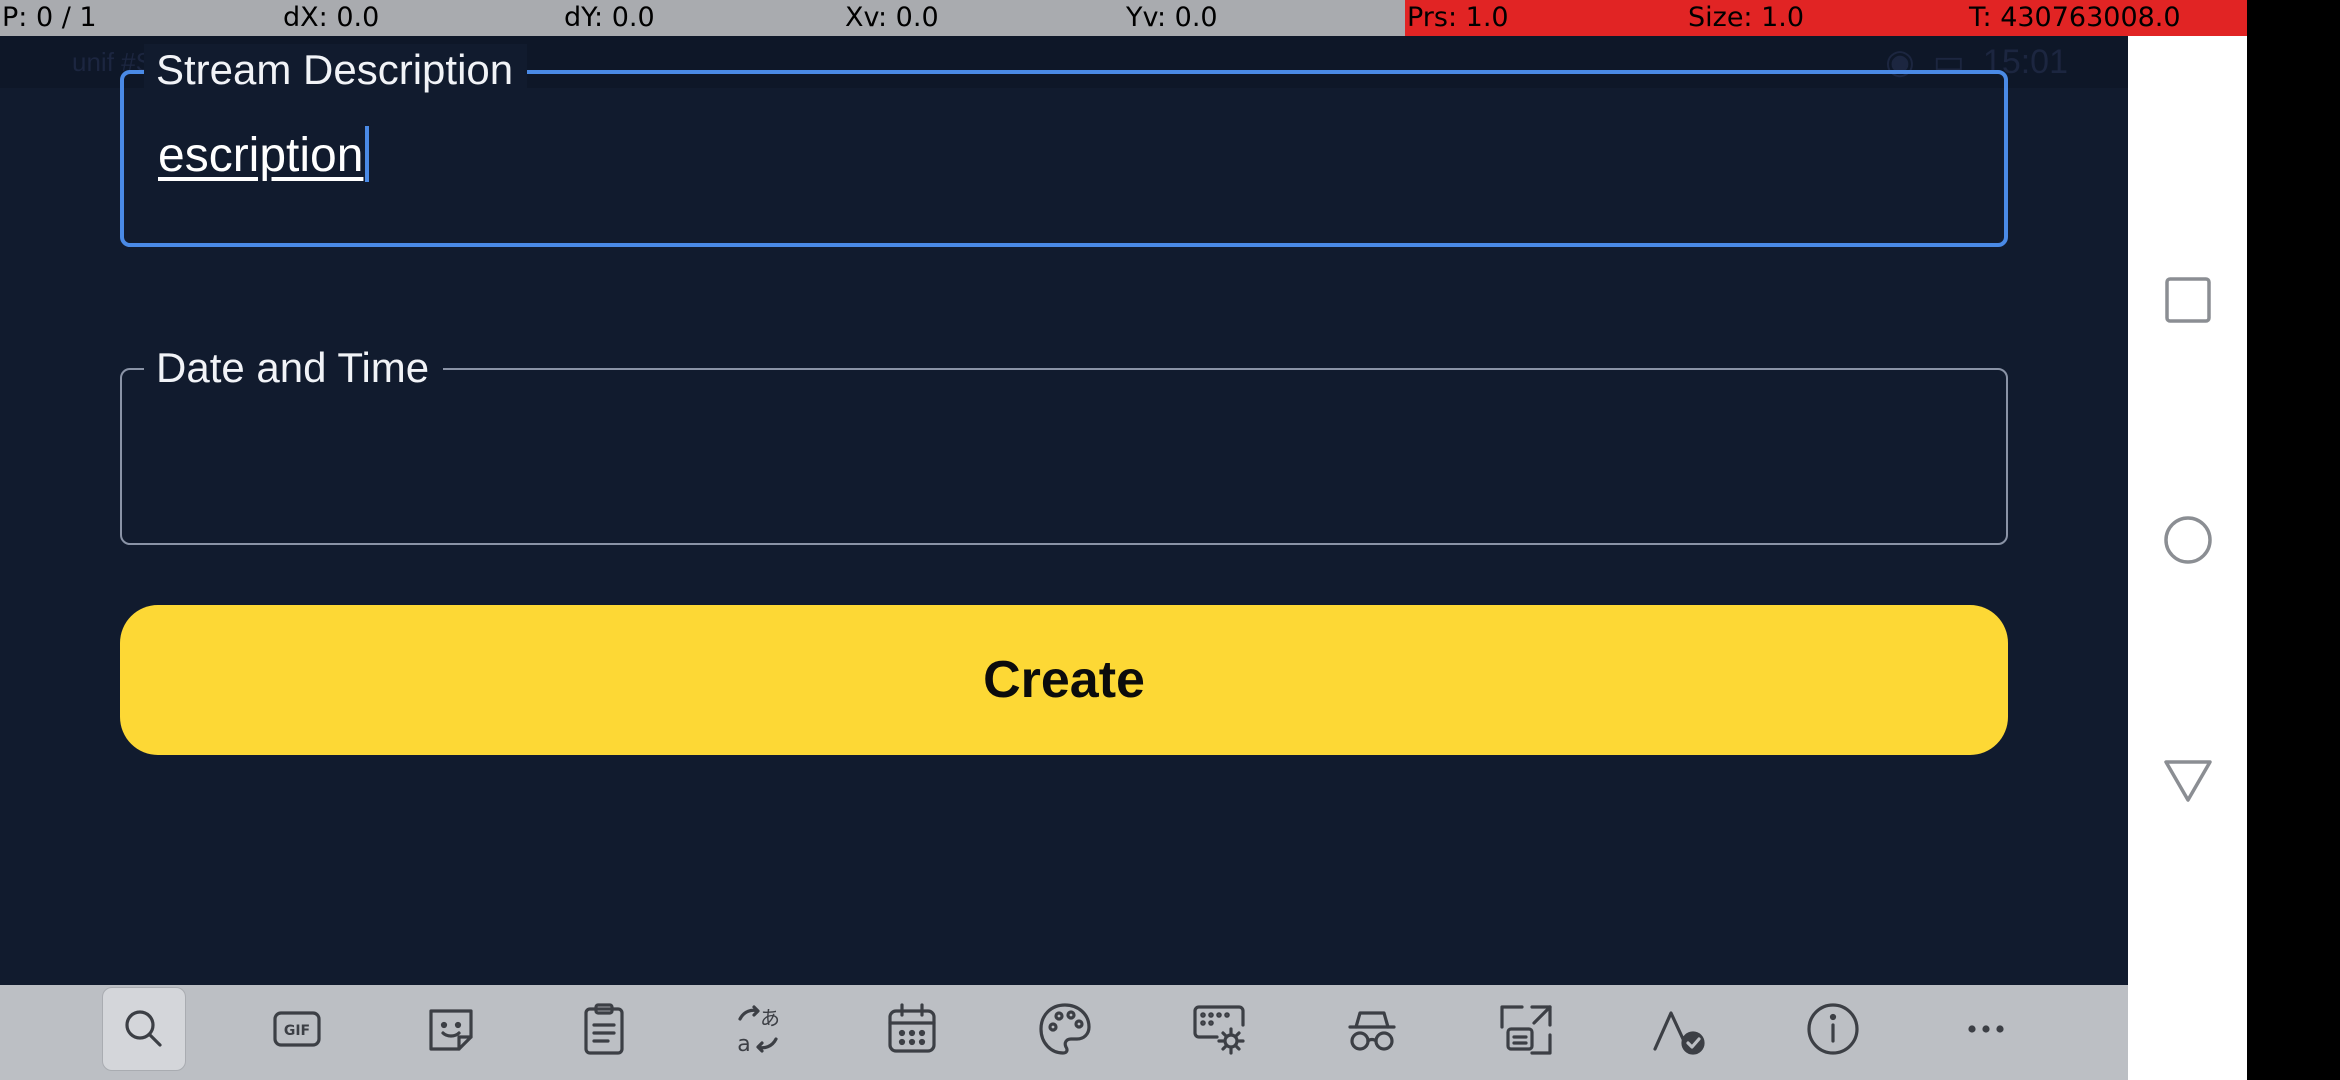  I want to click on clipboard-icon, so click(604, 1029).